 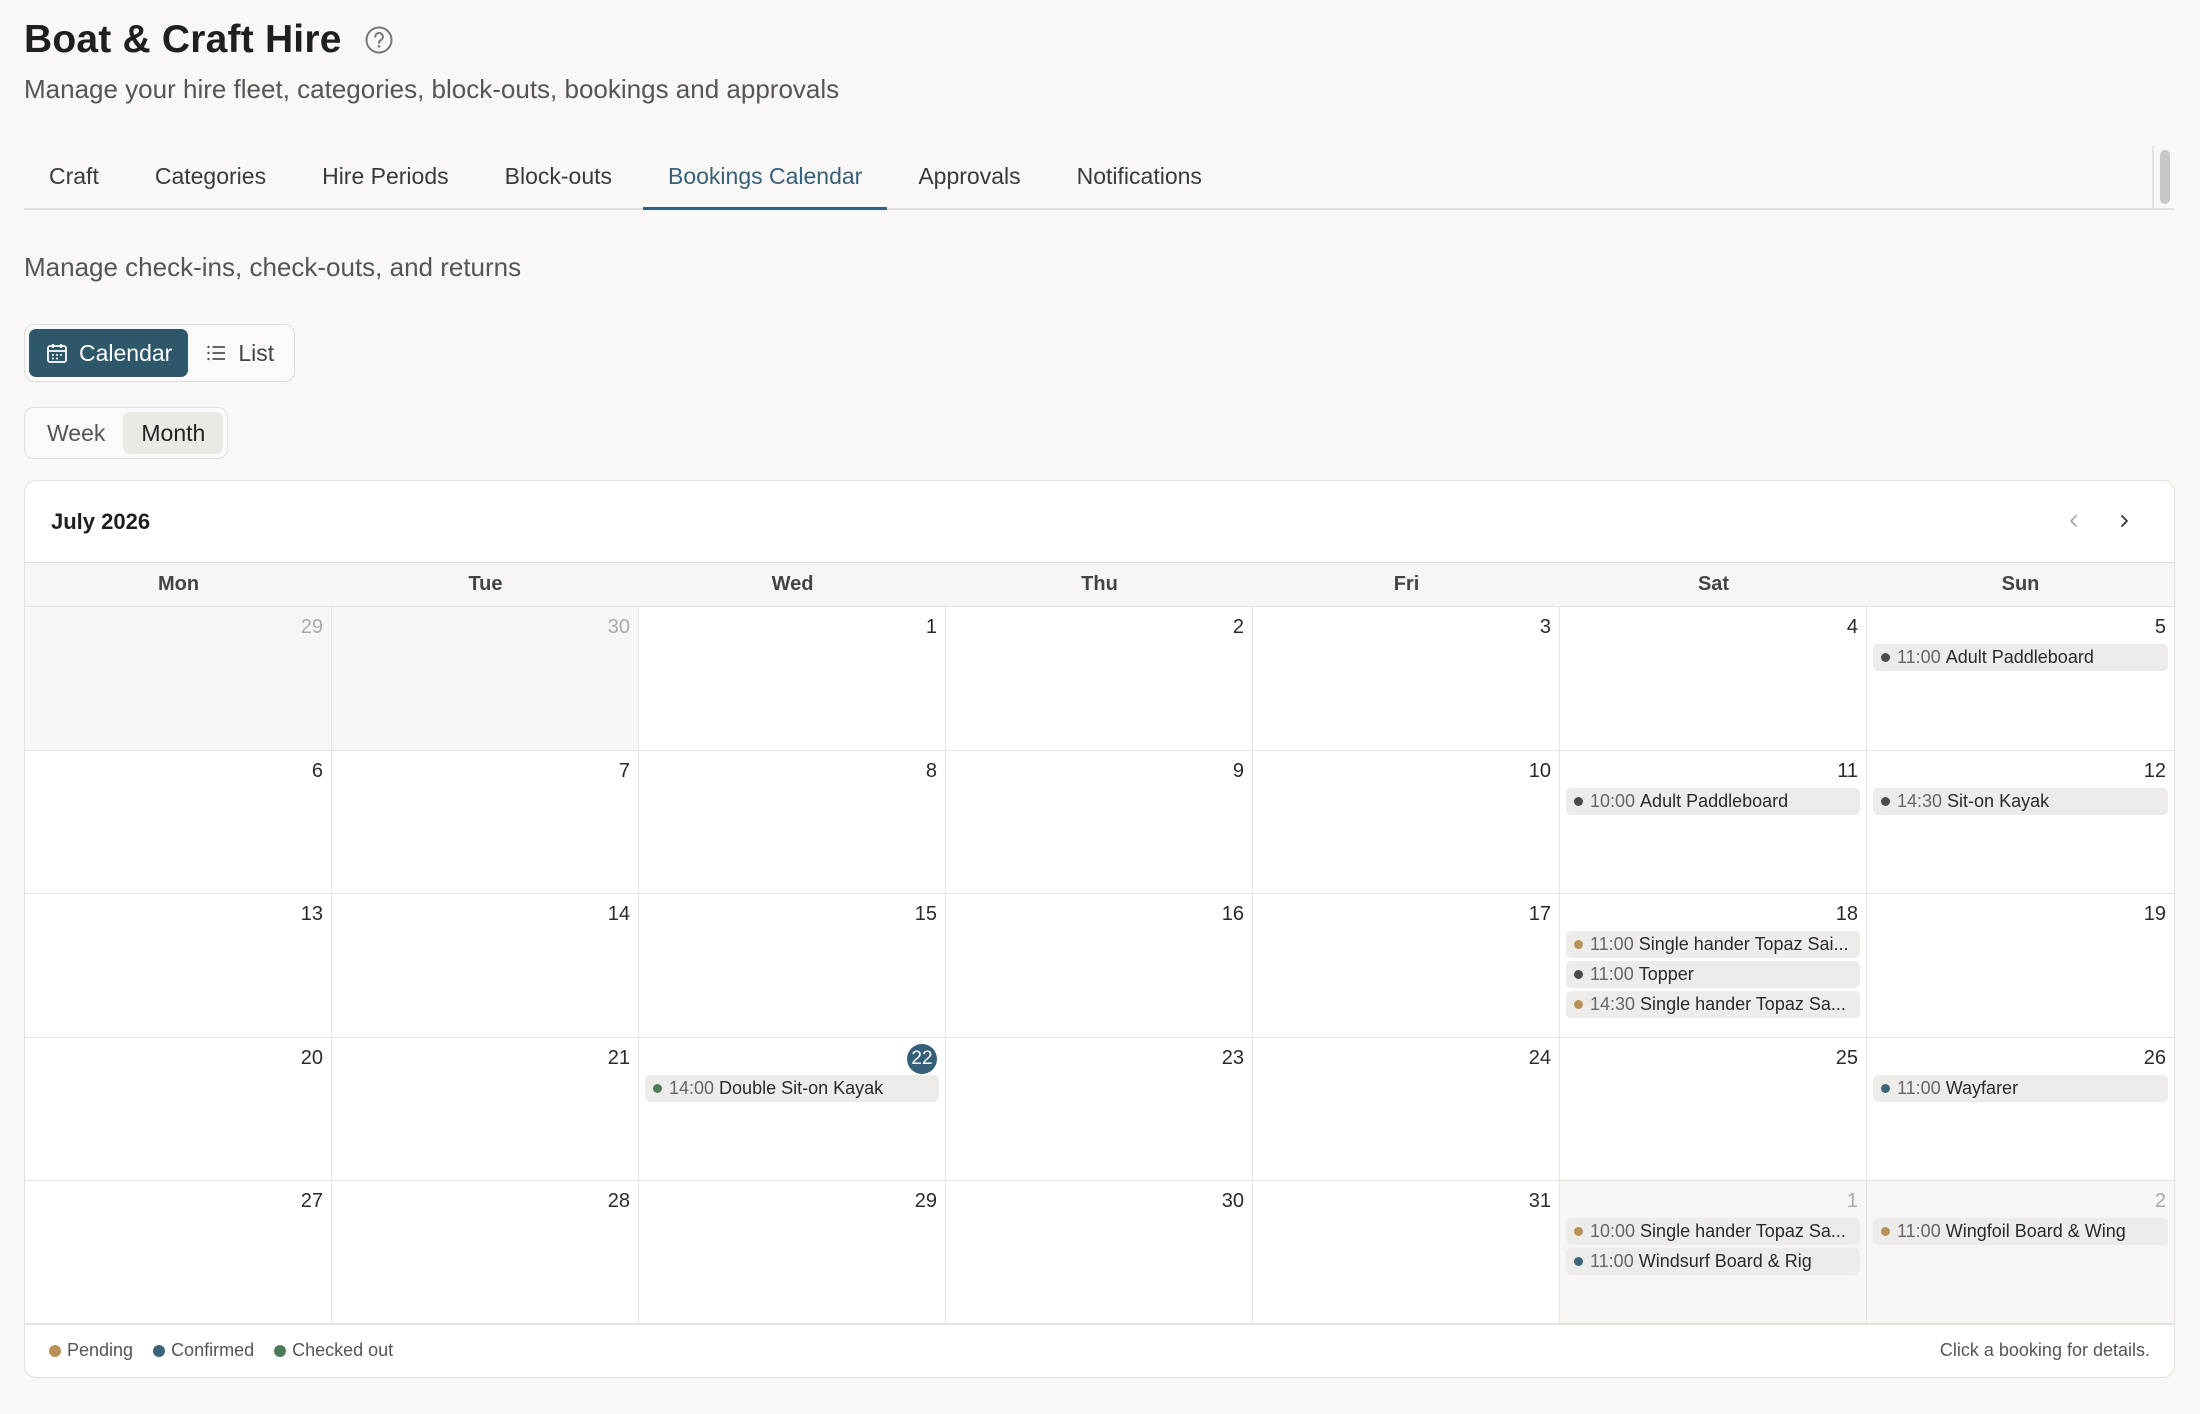 I want to click on calendar-view-label: Calendar, so click(x=126, y=352).